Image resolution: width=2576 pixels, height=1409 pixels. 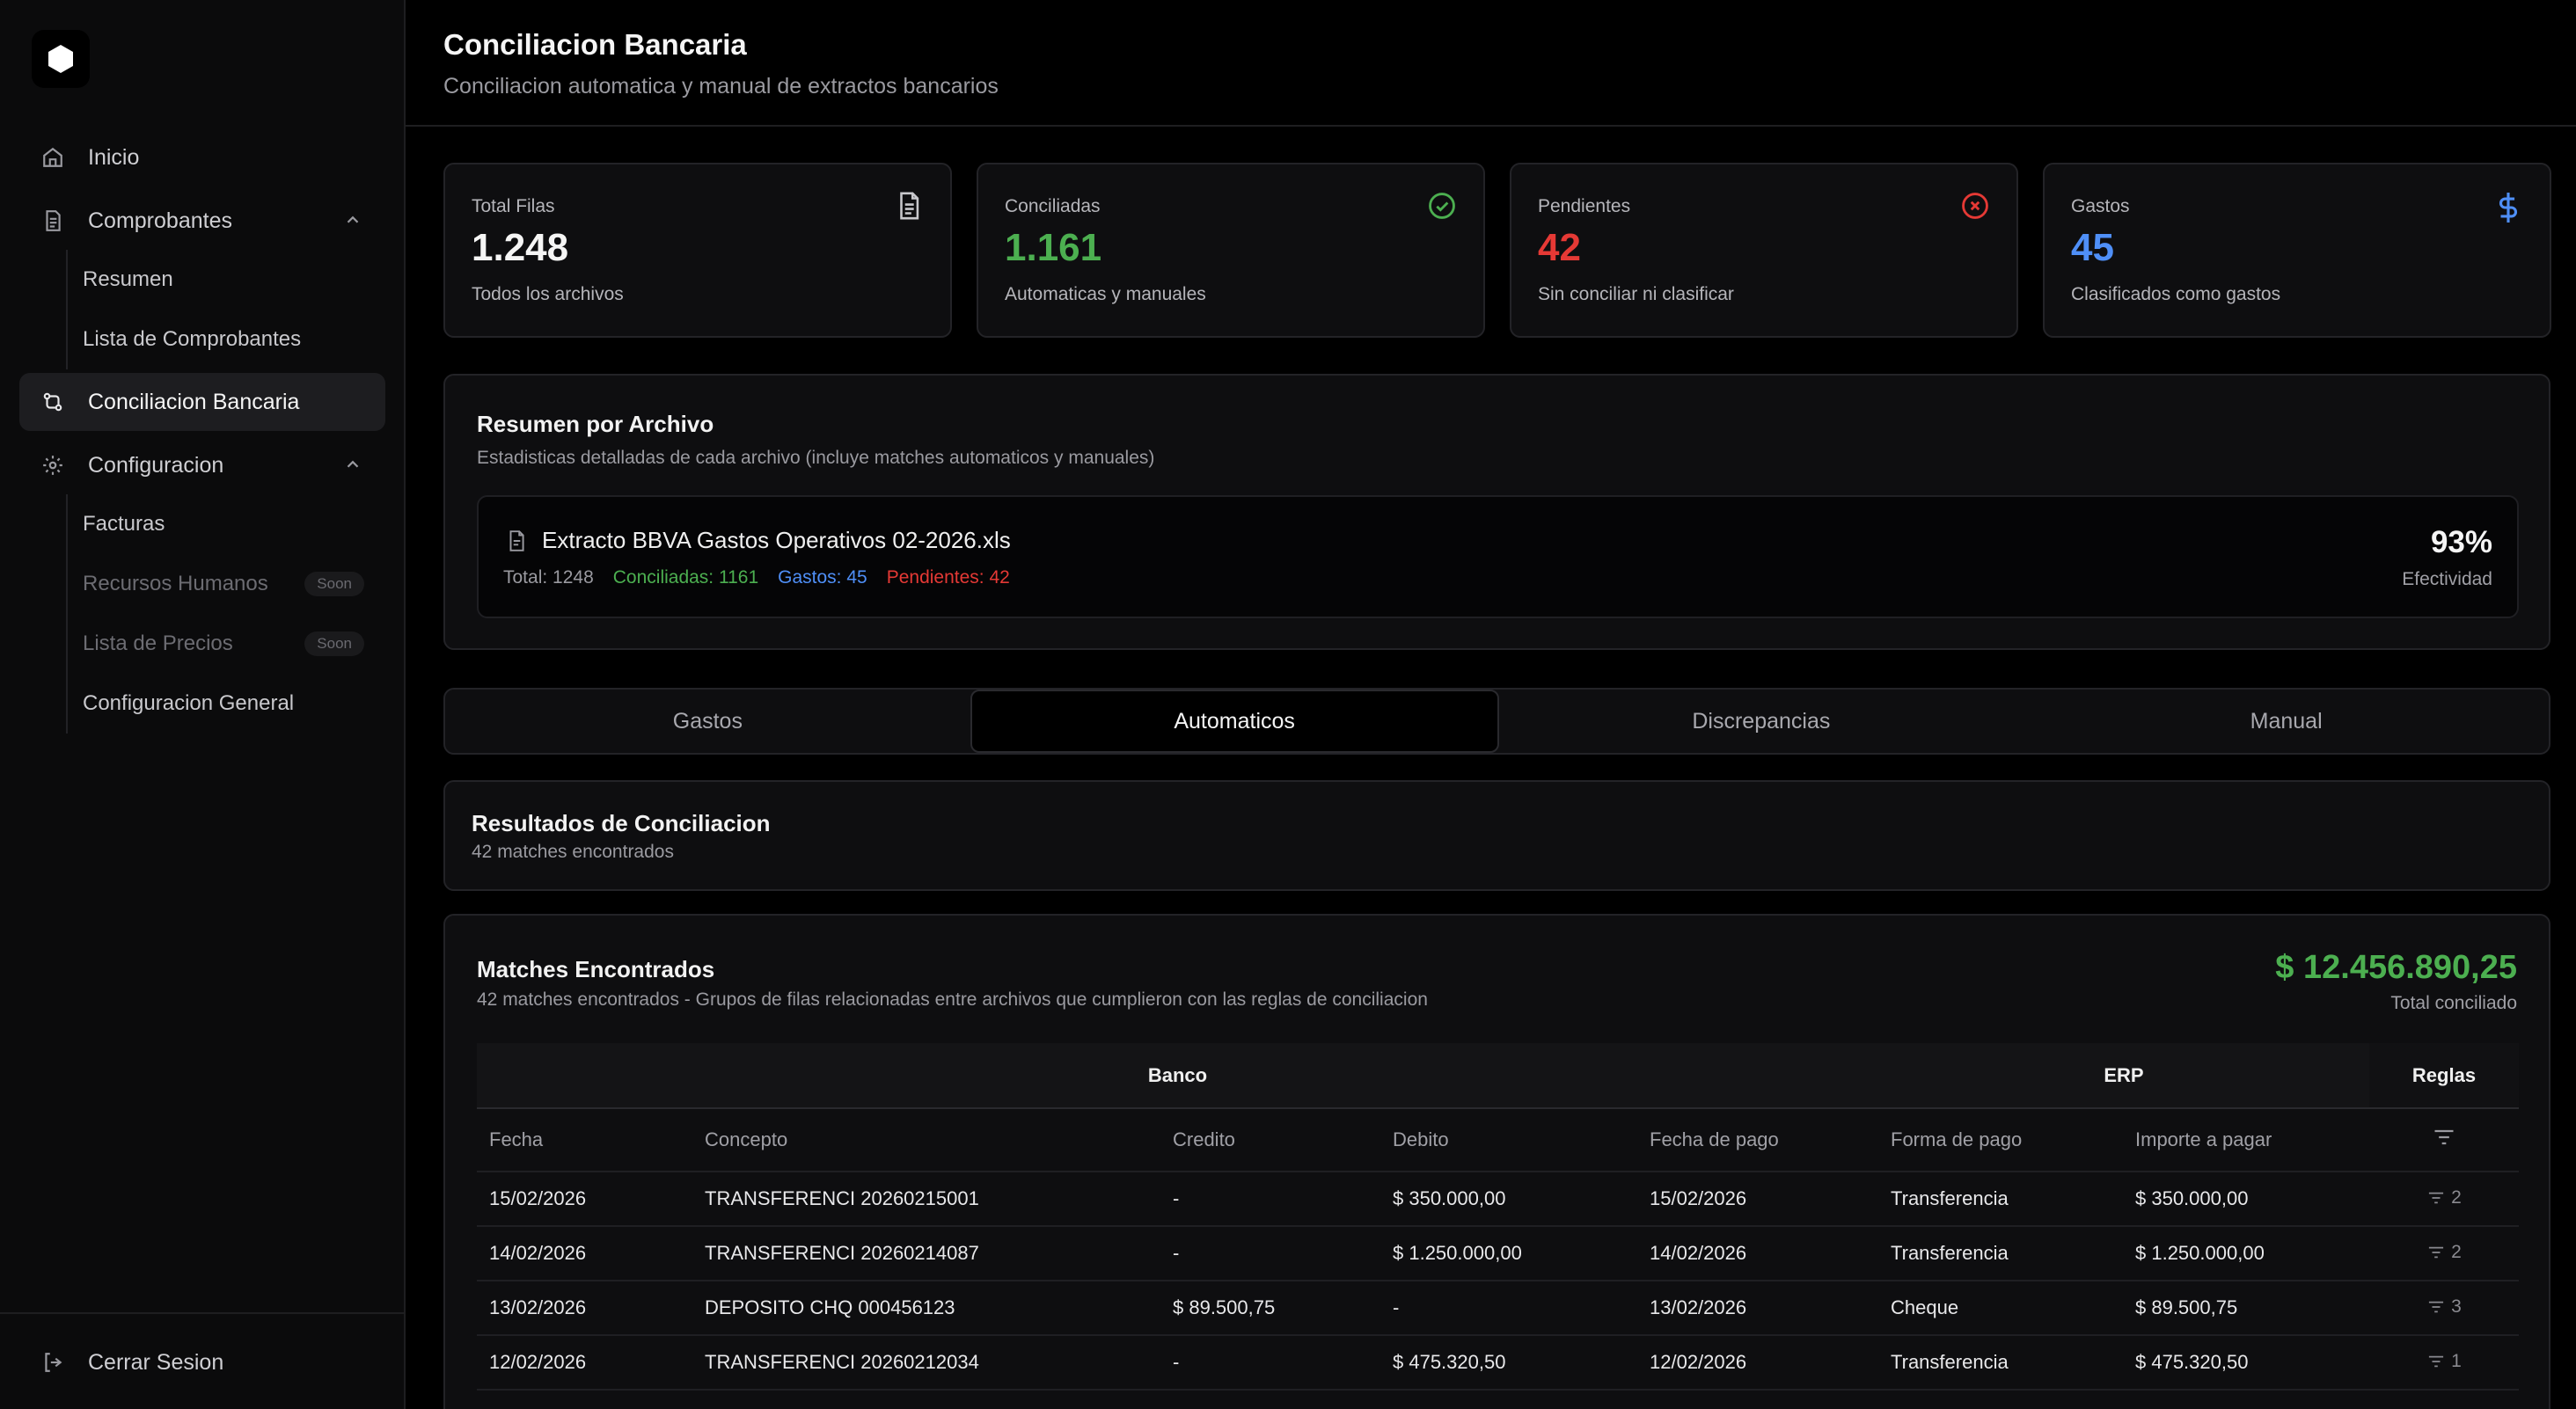 What do you see at coordinates (53, 221) in the screenshot?
I see `document-icon` at bounding box center [53, 221].